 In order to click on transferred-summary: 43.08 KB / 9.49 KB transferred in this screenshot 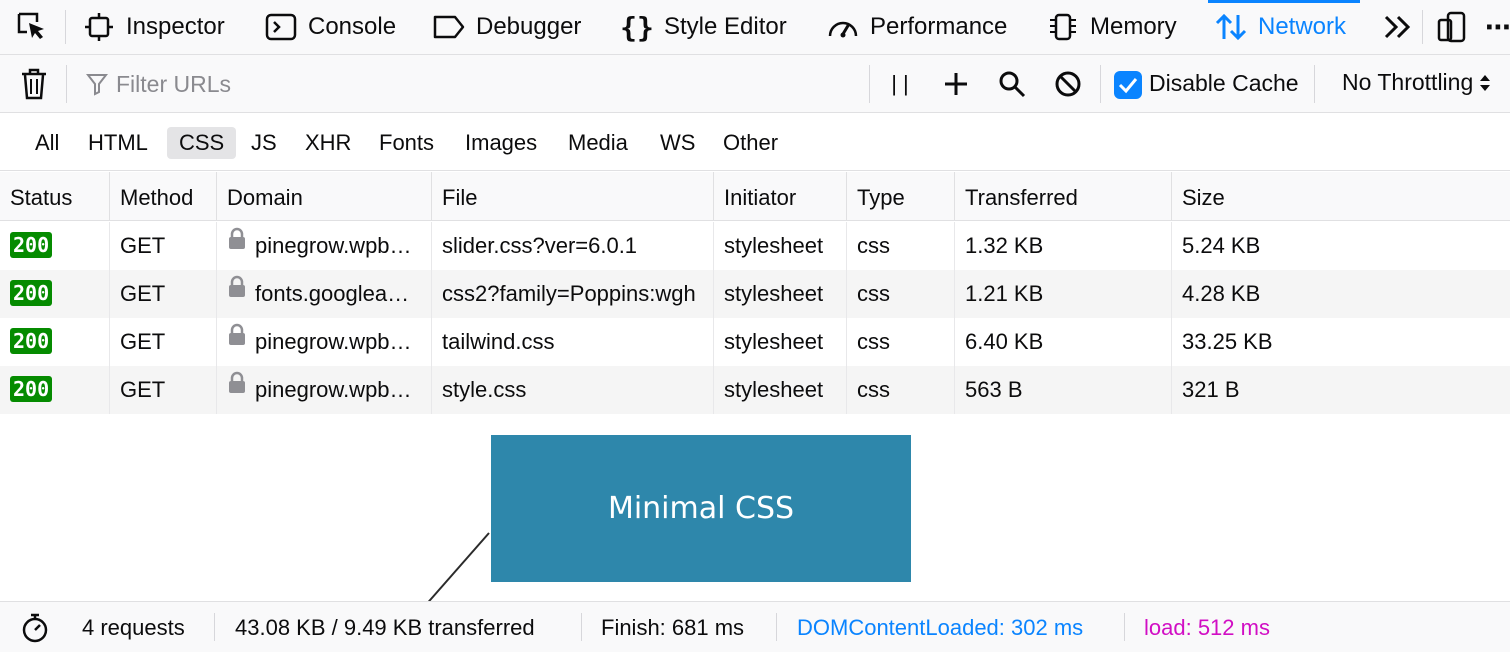, I will do `click(385, 627)`.